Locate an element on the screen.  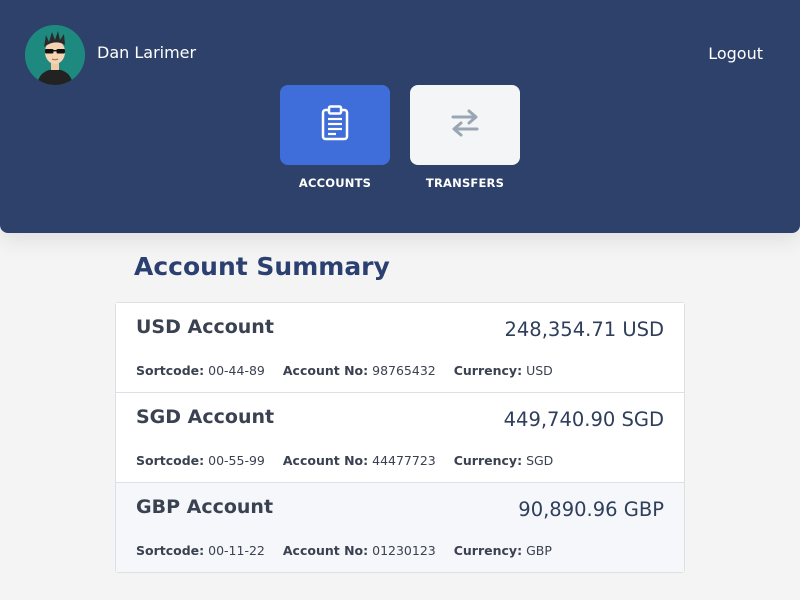
nav-accounts-label: ACCOUNTS is located at coordinates (335, 183).